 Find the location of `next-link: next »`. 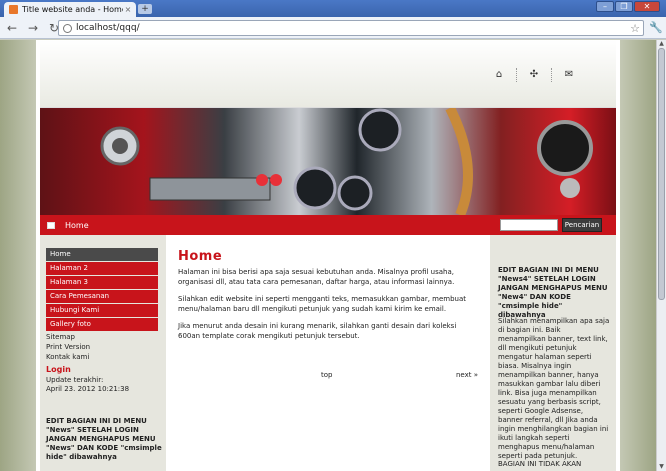

next-link: next » is located at coordinates (467, 375).